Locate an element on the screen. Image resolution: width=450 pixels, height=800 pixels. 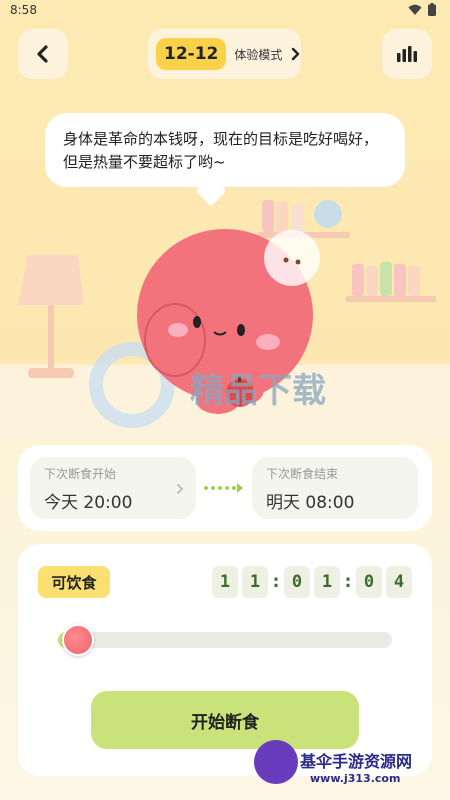
countdown-digit: 4 is located at coordinates (399, 582).